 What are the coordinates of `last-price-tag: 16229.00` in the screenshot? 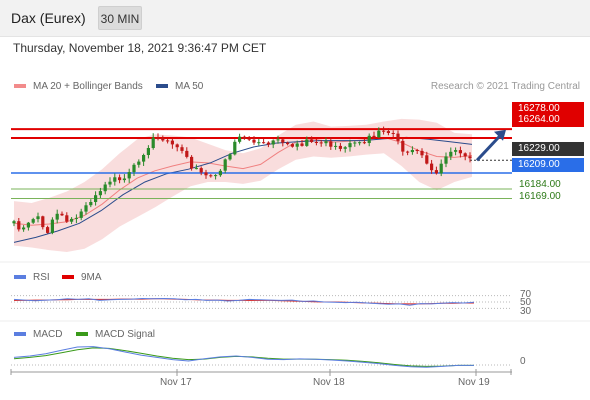 It's located at (548, 149).